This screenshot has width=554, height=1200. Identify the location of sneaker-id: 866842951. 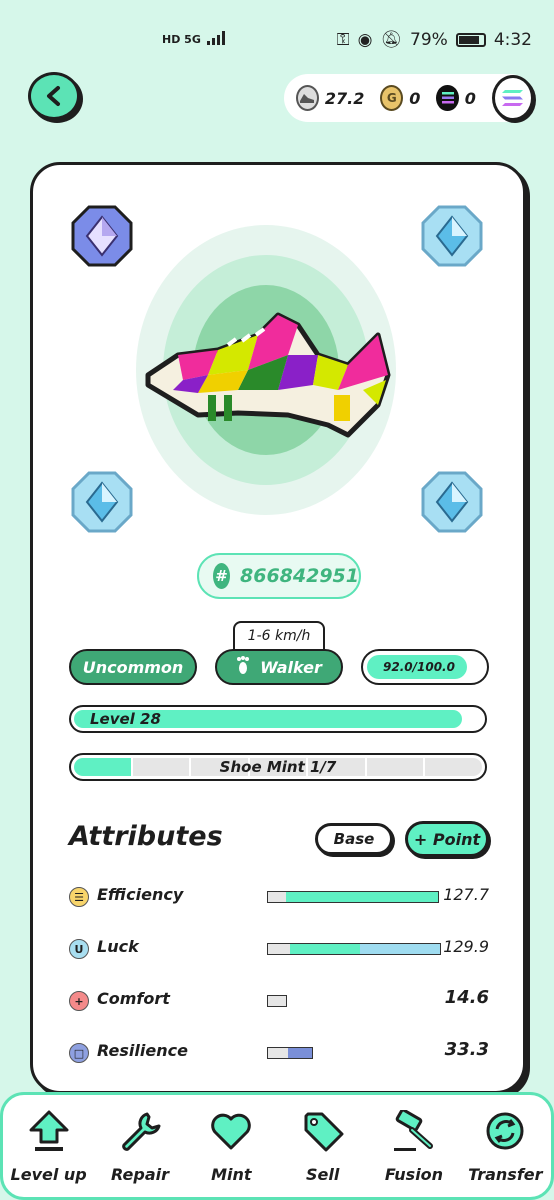
(299, 576).